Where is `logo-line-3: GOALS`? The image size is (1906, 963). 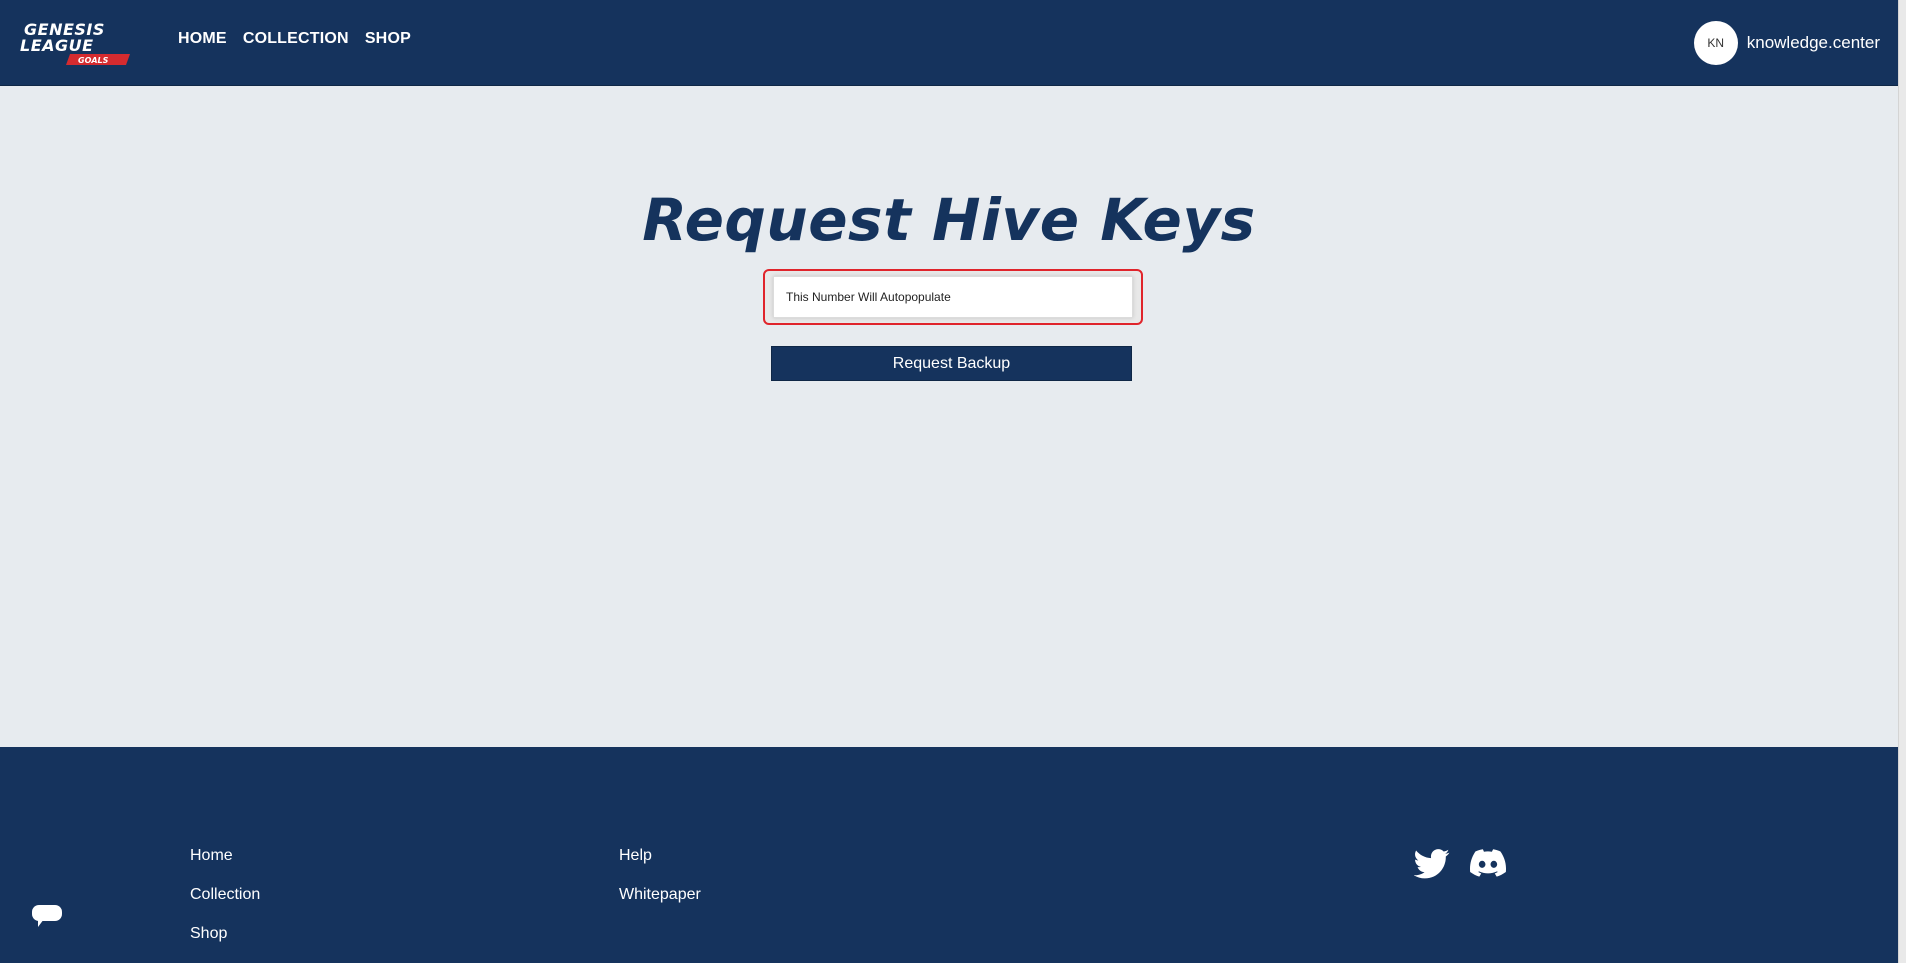
logo-line-3: GOALS is located at coordinates (93, 60).